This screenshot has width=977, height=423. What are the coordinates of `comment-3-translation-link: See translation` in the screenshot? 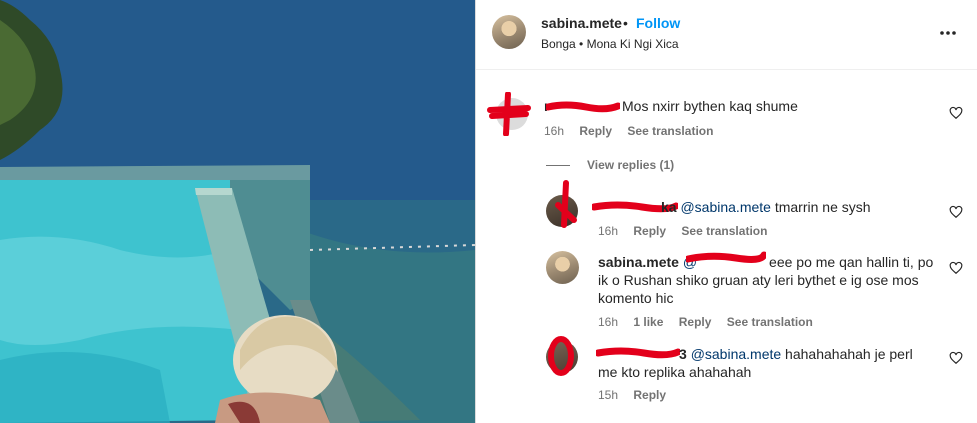 It's located at (770, 322).